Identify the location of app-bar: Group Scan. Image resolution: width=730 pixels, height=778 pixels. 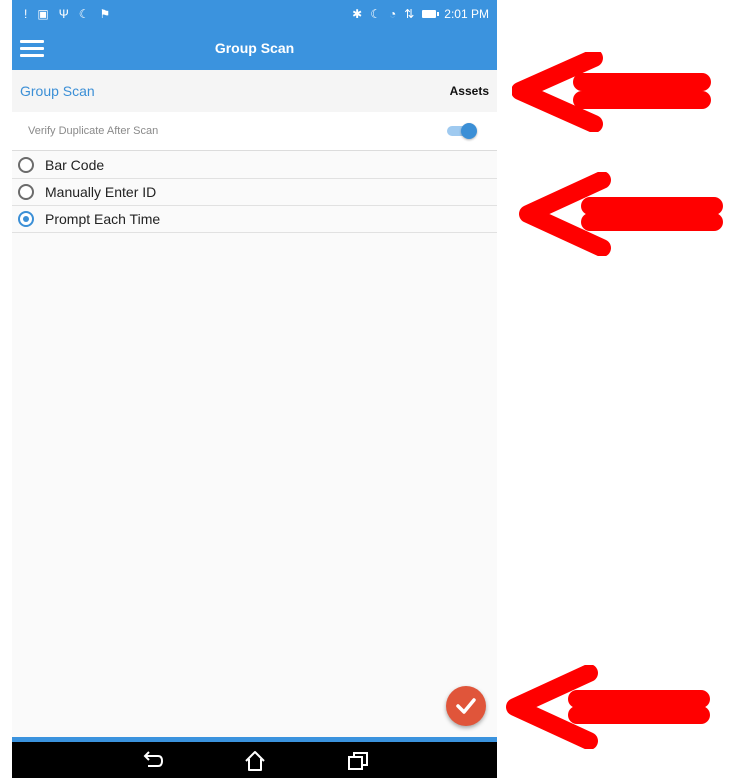
(254, 50).